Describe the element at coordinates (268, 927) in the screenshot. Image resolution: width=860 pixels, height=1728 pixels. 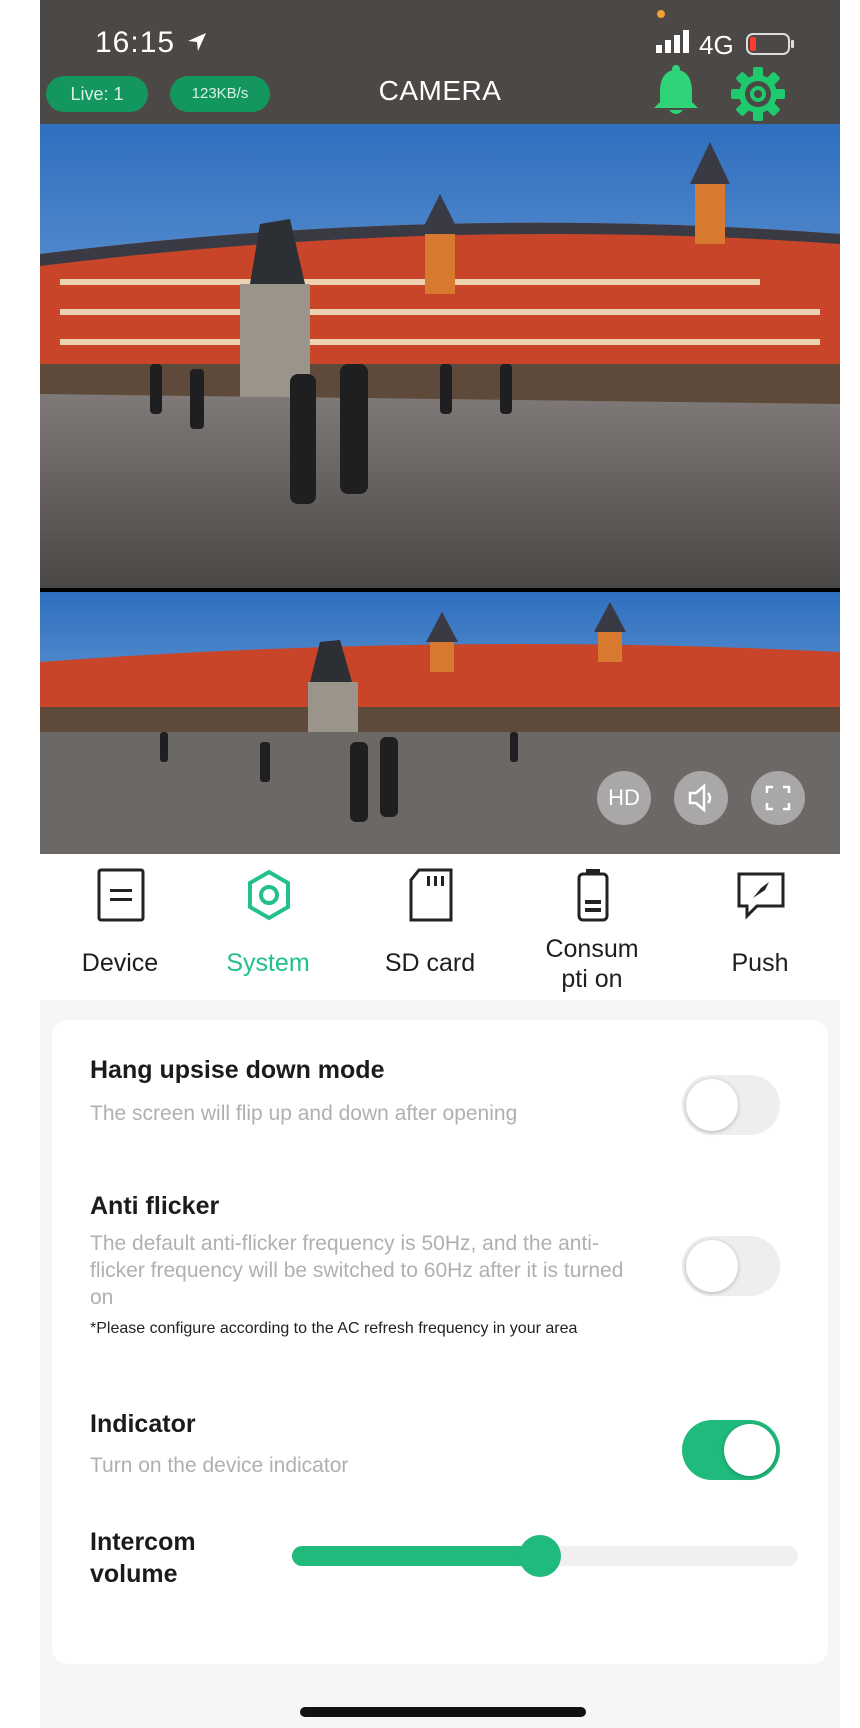
I see `tab-system: System` at that location.